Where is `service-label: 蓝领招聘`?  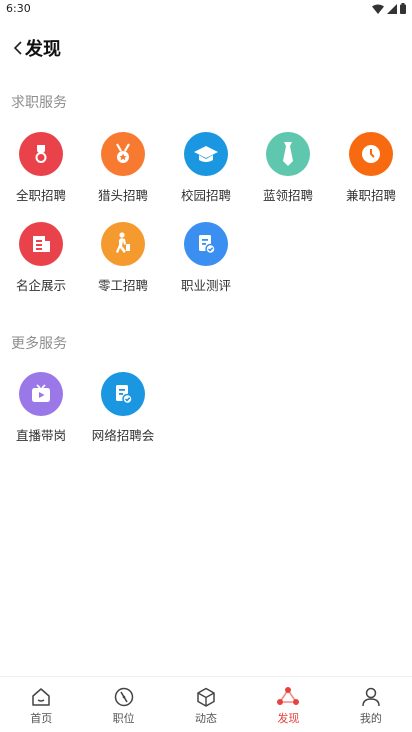
service-label: 蓝领招聘 is located at coordinates (287, 195).